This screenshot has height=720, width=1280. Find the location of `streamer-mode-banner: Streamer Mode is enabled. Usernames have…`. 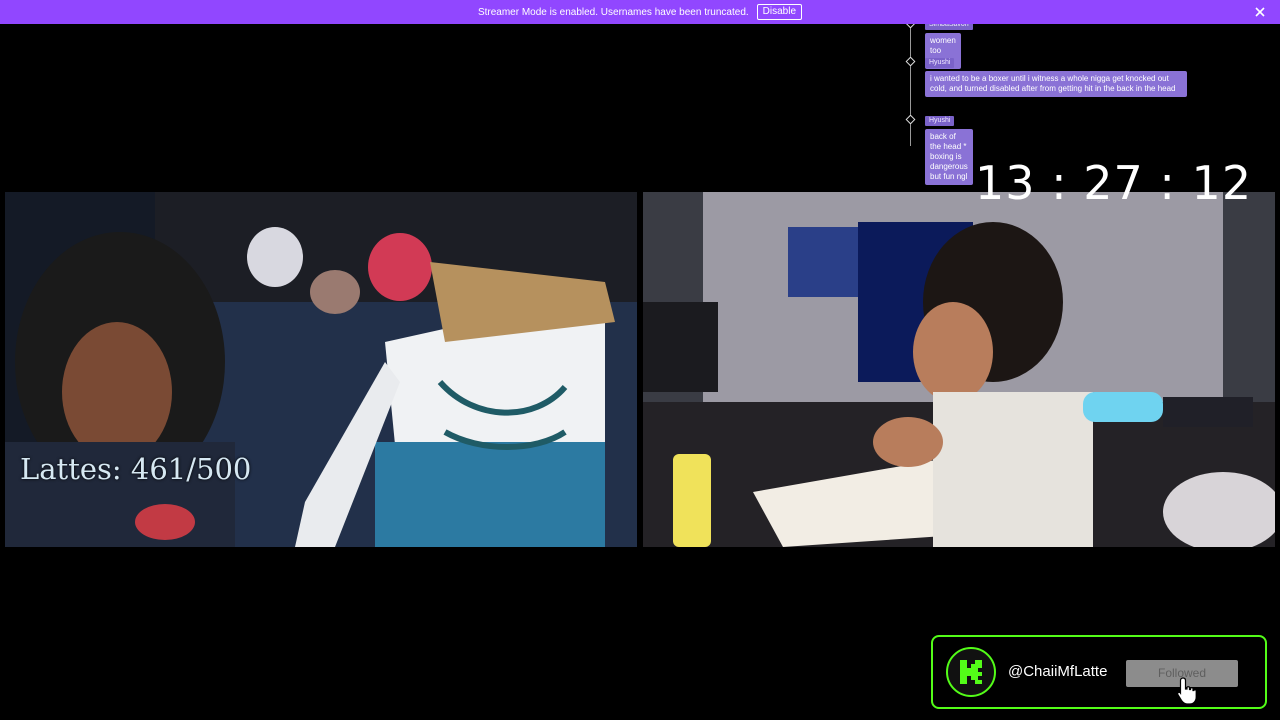

streamer-mode-banner: Streamer Mode is enabled. Usernames have… is located at coordinates (640, 12).